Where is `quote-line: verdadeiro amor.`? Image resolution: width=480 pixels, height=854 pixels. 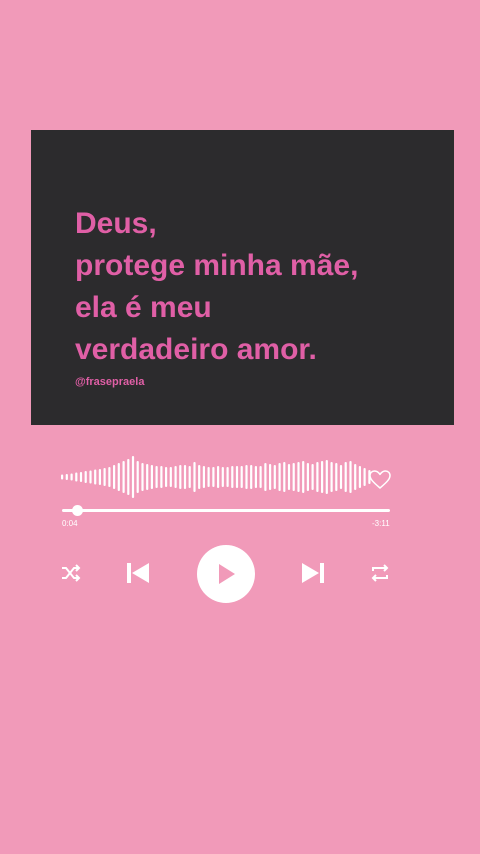
quote-line: verdadeiro amor. is located at coordinates (196, 349).